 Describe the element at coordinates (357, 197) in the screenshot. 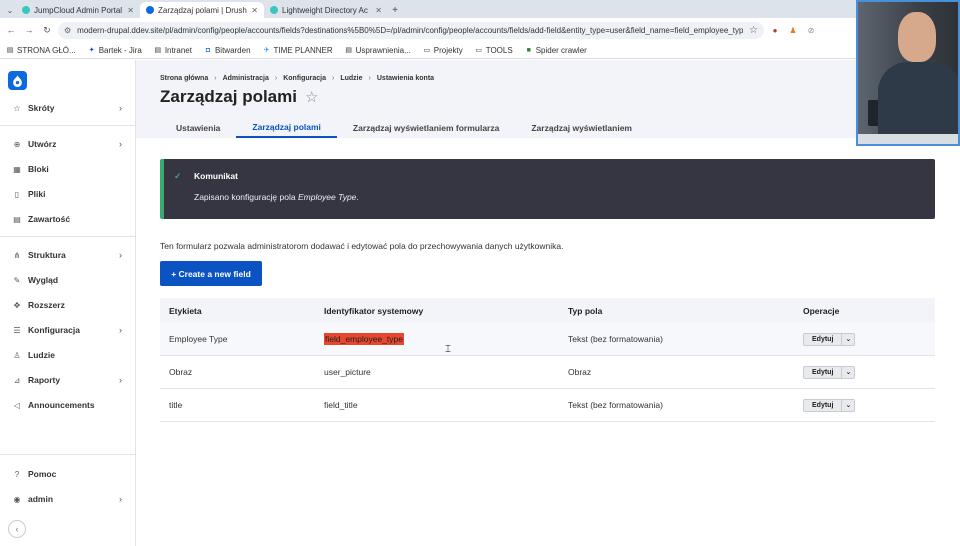

I see `message-suffix: .` at that location.